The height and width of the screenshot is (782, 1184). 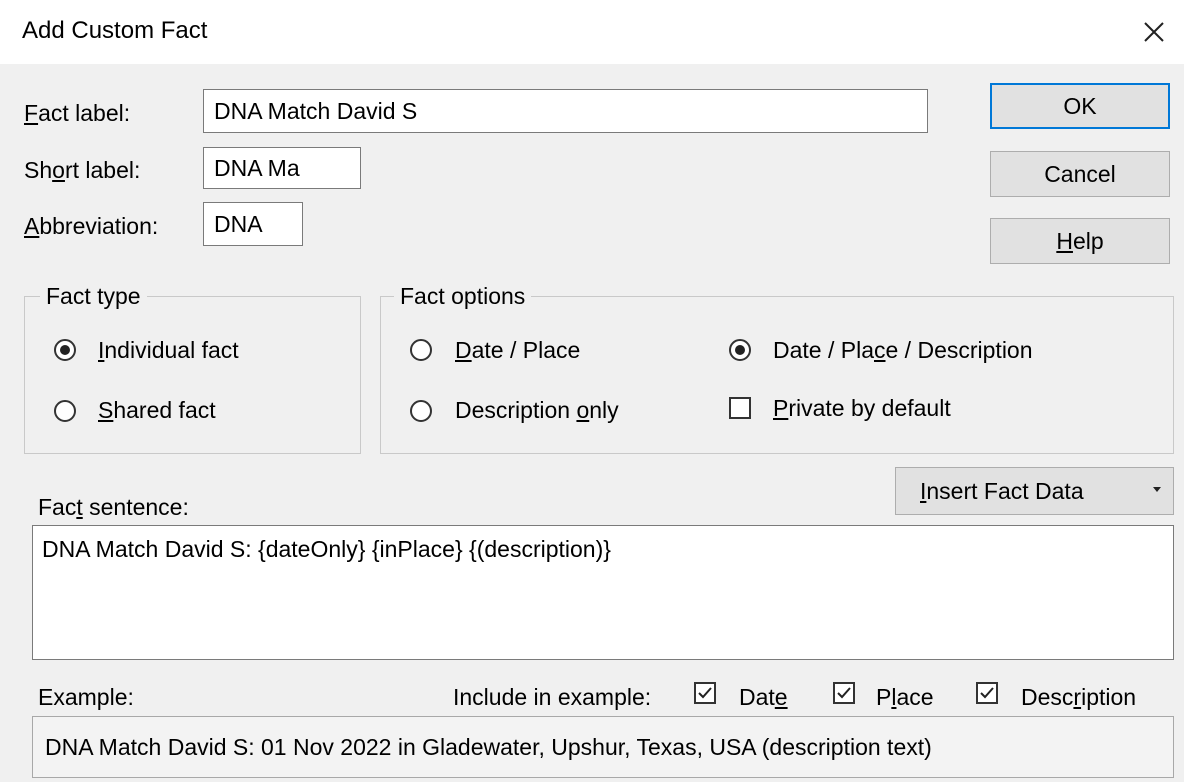 What do you see at coordinates (705, 693) in the screenshot?
I see `include-date-checkbox` at bounding box center [705, 693].